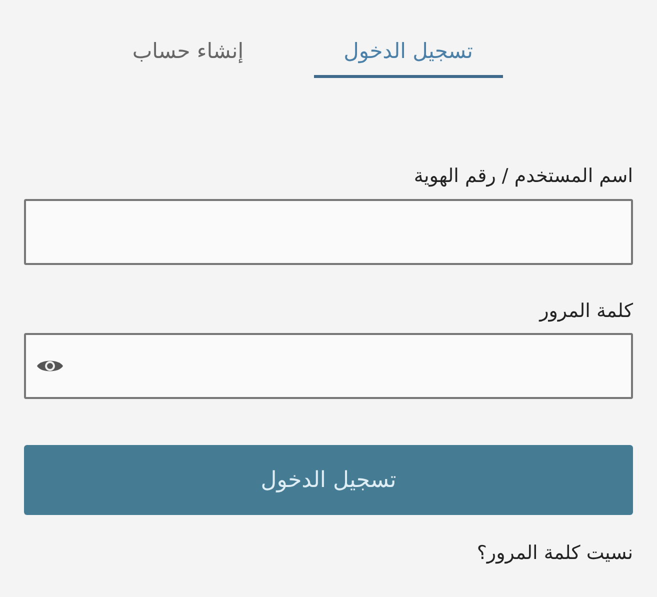  What do you see at coordinates (328, 366) in the screenshot?
I see `password-field` at bounding box center [328, 366].